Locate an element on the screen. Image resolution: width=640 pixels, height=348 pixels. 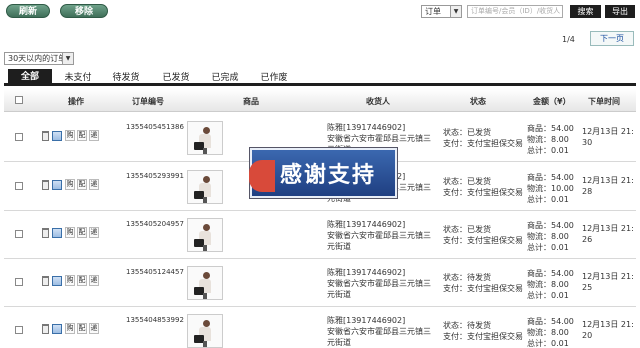
tab-all: 全部 is located at coordinates (30, 77).